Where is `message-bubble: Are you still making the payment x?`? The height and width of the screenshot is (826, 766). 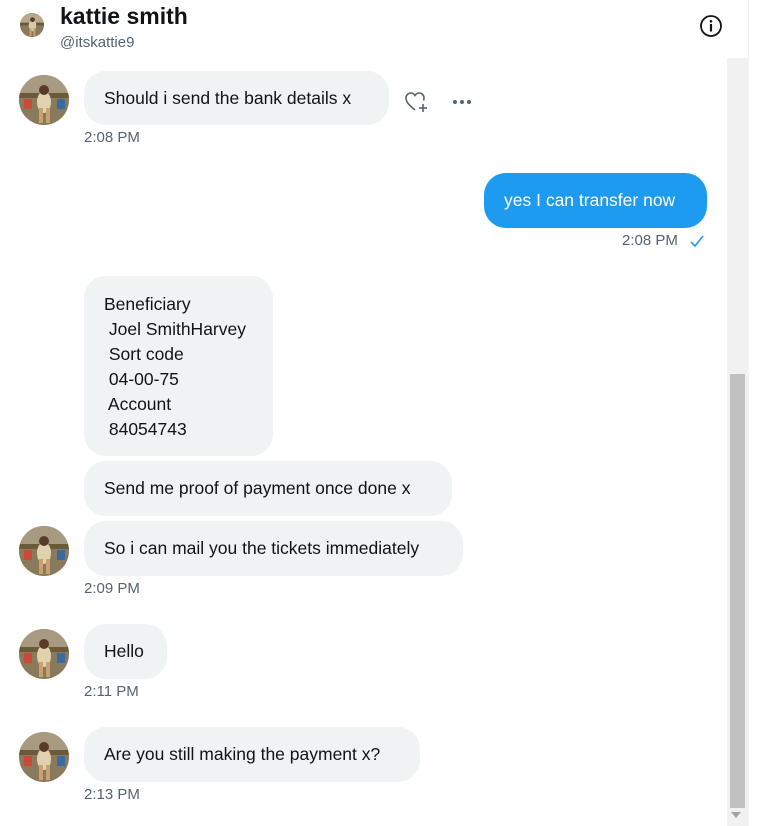 message-bubble: Are you still making the payment x? is located at coordinates (252, 754).